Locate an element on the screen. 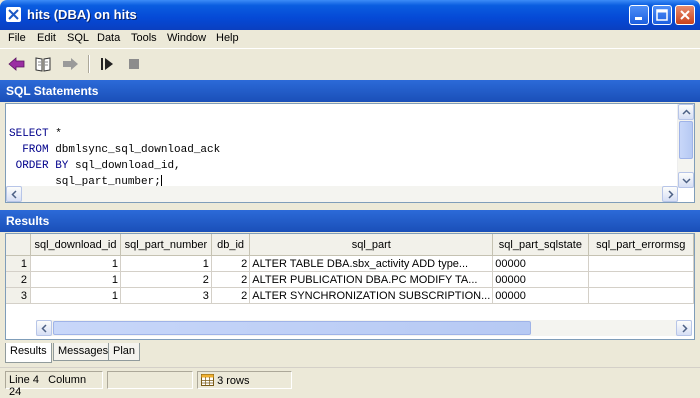  sql-line-2: FROM dbmlsync_sql_download_ack is located at coordinates (114, 150).